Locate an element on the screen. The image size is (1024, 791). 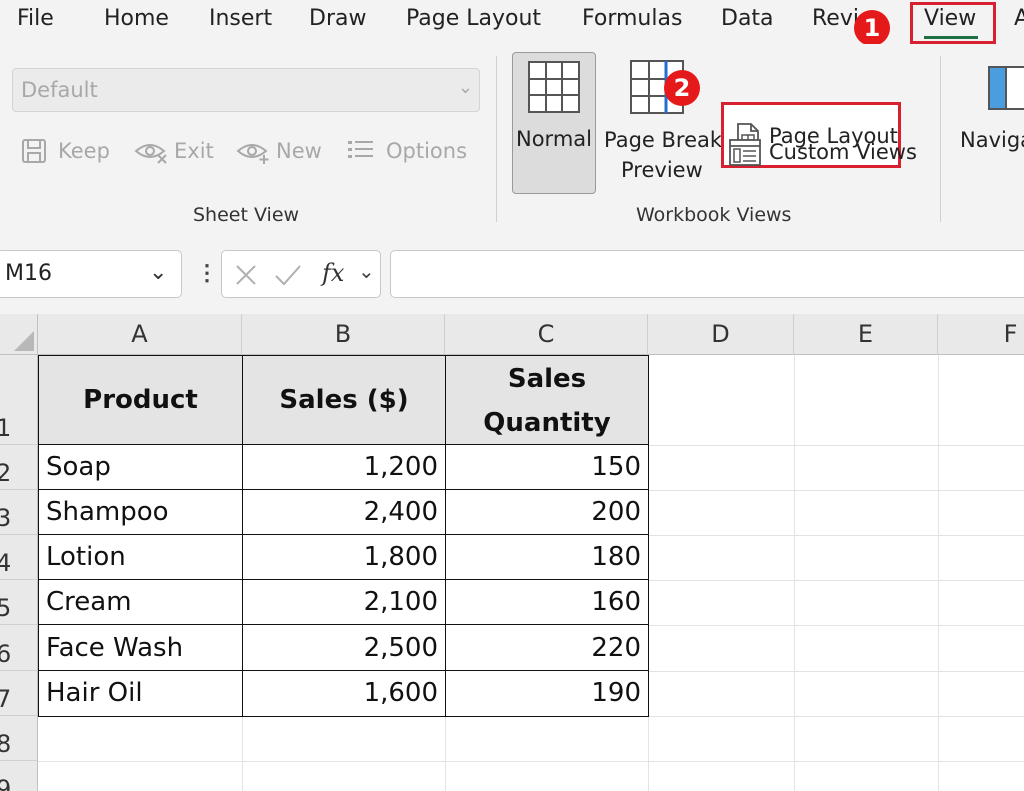
column-header-row: A B C D E F is located at coordinates (512, 334).